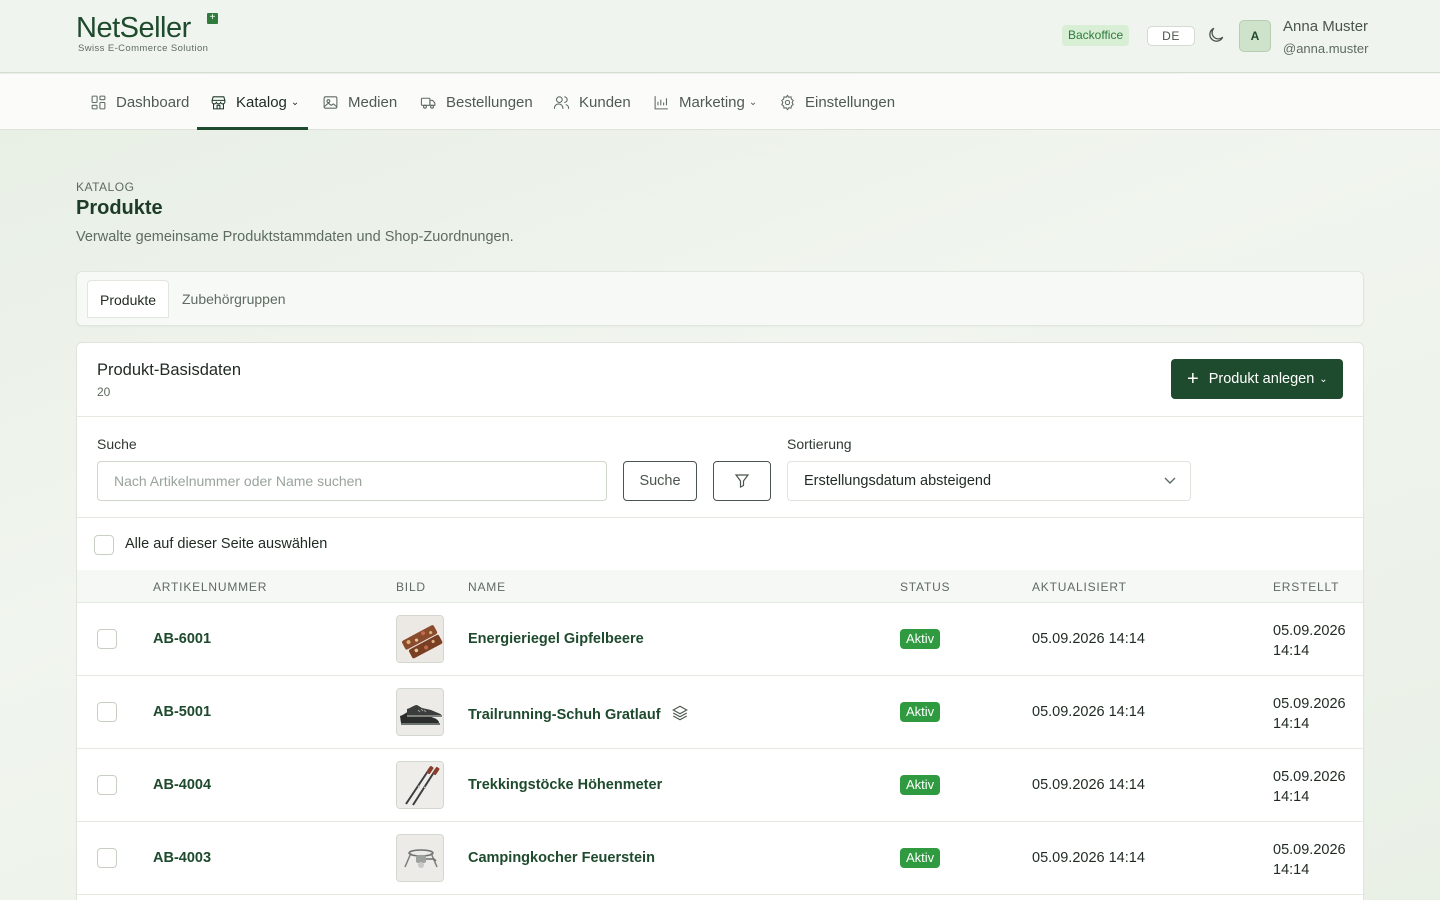  Describe the element at coordinates (182, 712) in the screenshot. I see `product-sku-link: AB-5001` at that location.